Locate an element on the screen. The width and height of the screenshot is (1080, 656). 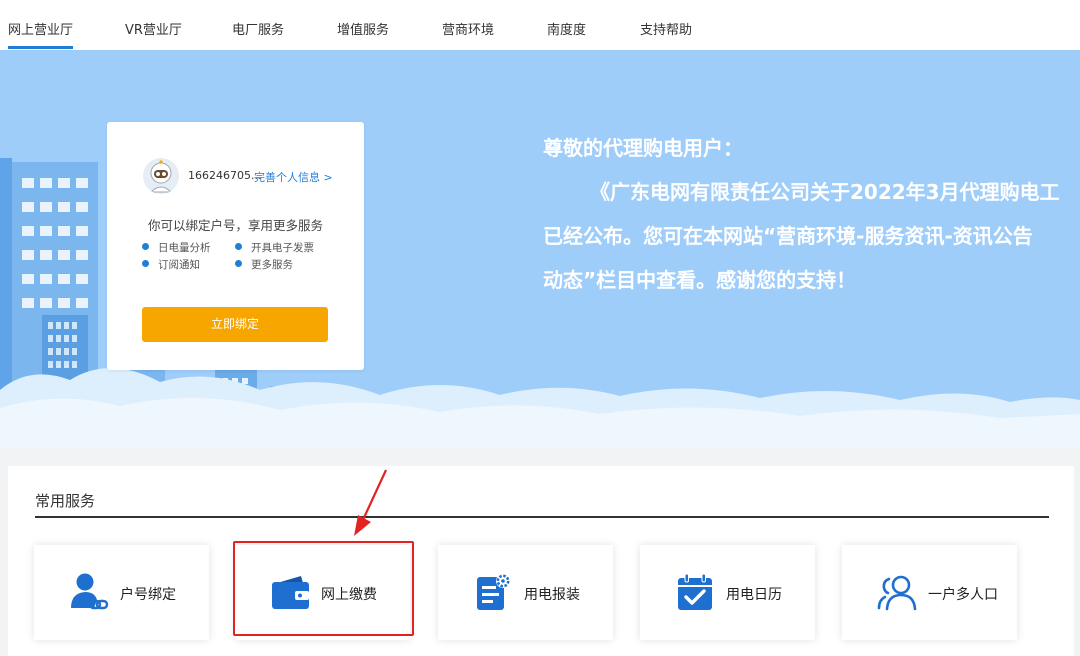
announcement-line: 已经公布。您可在本网站“营商环境-服务资讯-资讯公告 is located at coordinates (788, 236).